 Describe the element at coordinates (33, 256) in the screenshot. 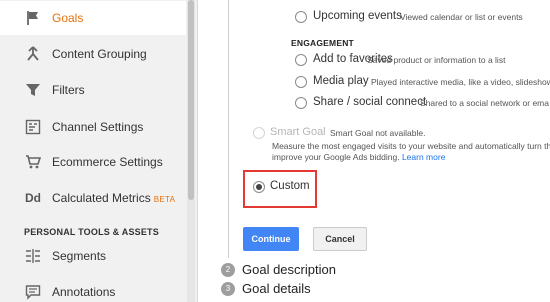

I see `segments-icon` at that location.